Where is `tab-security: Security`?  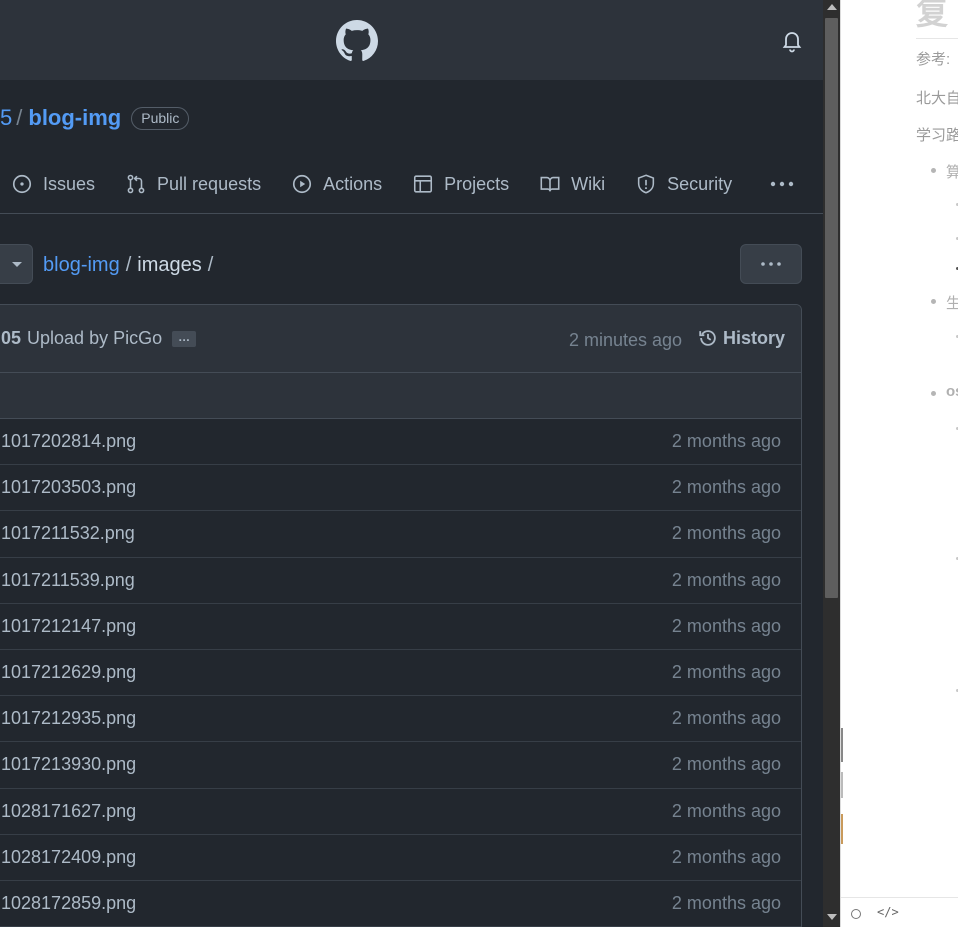
tab-security: Security is located at coordinates (683, 184).